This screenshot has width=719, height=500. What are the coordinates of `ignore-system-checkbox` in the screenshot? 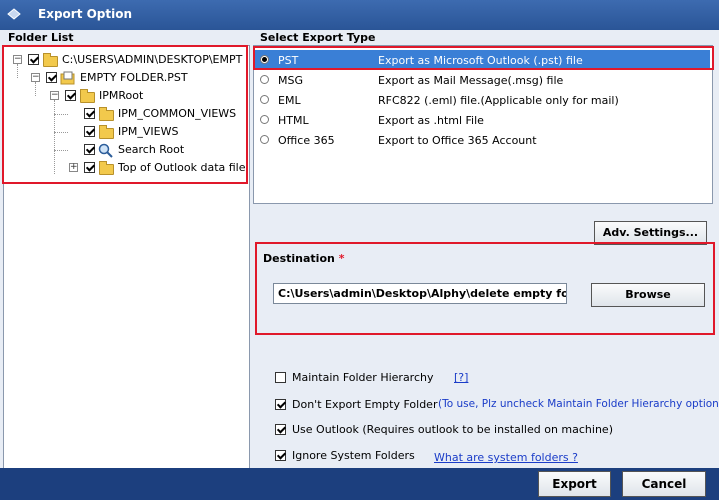 It's located at (280, 455).